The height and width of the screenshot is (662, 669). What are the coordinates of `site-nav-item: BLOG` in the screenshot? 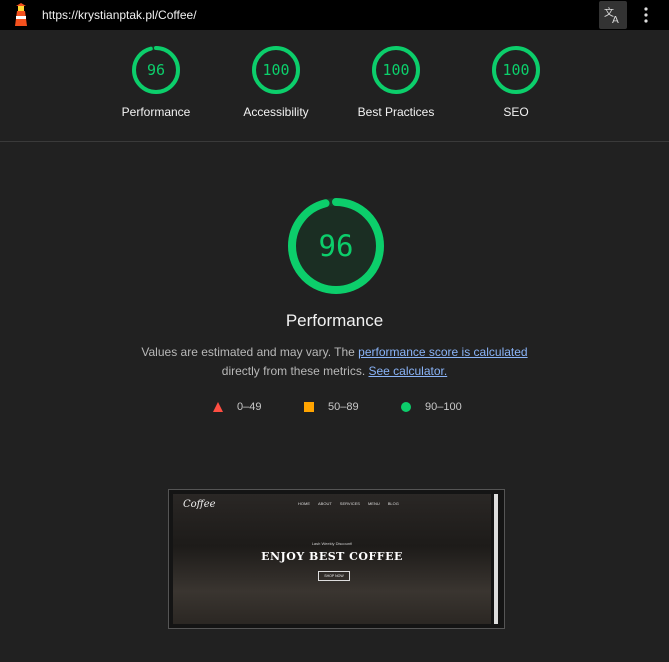 It's located at (393, 503).